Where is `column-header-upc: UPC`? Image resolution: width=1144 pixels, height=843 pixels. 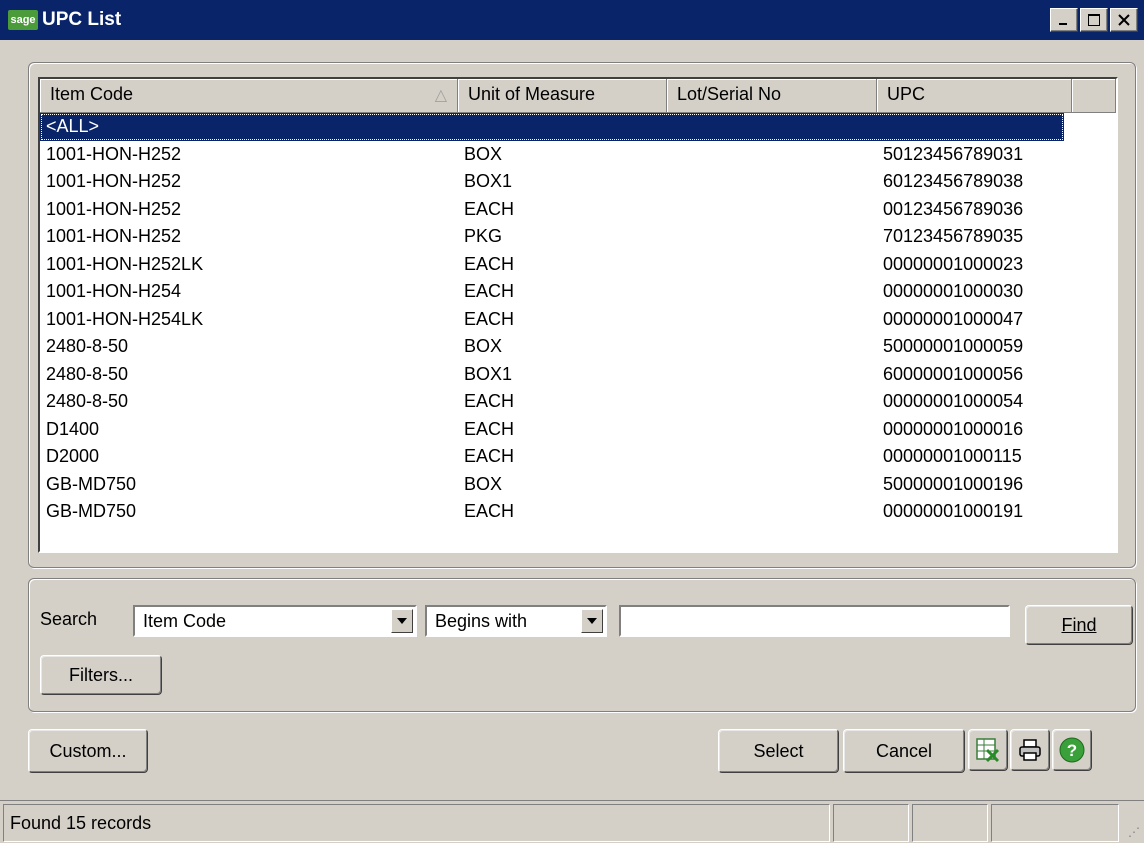
column-header-upc: UPC is located at coordinates (974, 96).